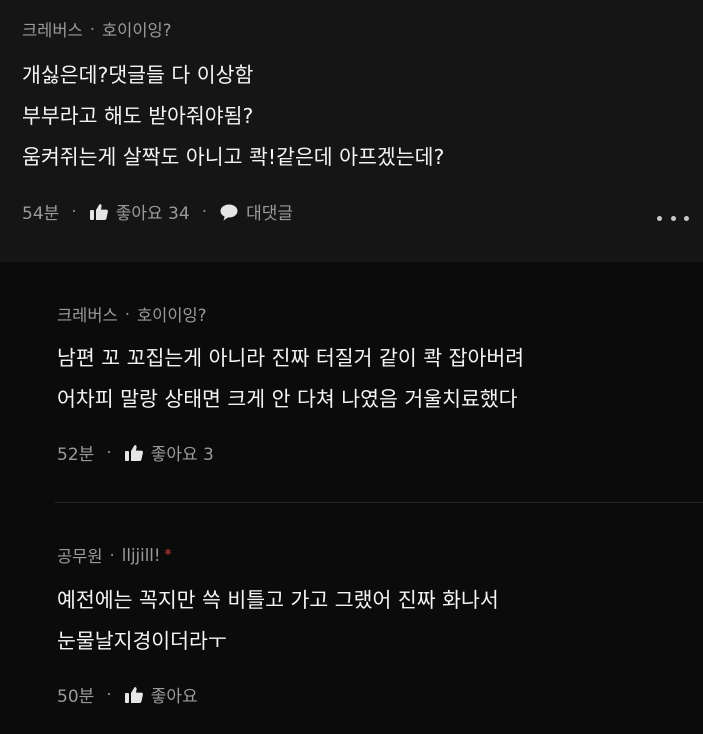  I want to click on reply-line: 눈물날지경이더라ㅜ, so click(142, 641).